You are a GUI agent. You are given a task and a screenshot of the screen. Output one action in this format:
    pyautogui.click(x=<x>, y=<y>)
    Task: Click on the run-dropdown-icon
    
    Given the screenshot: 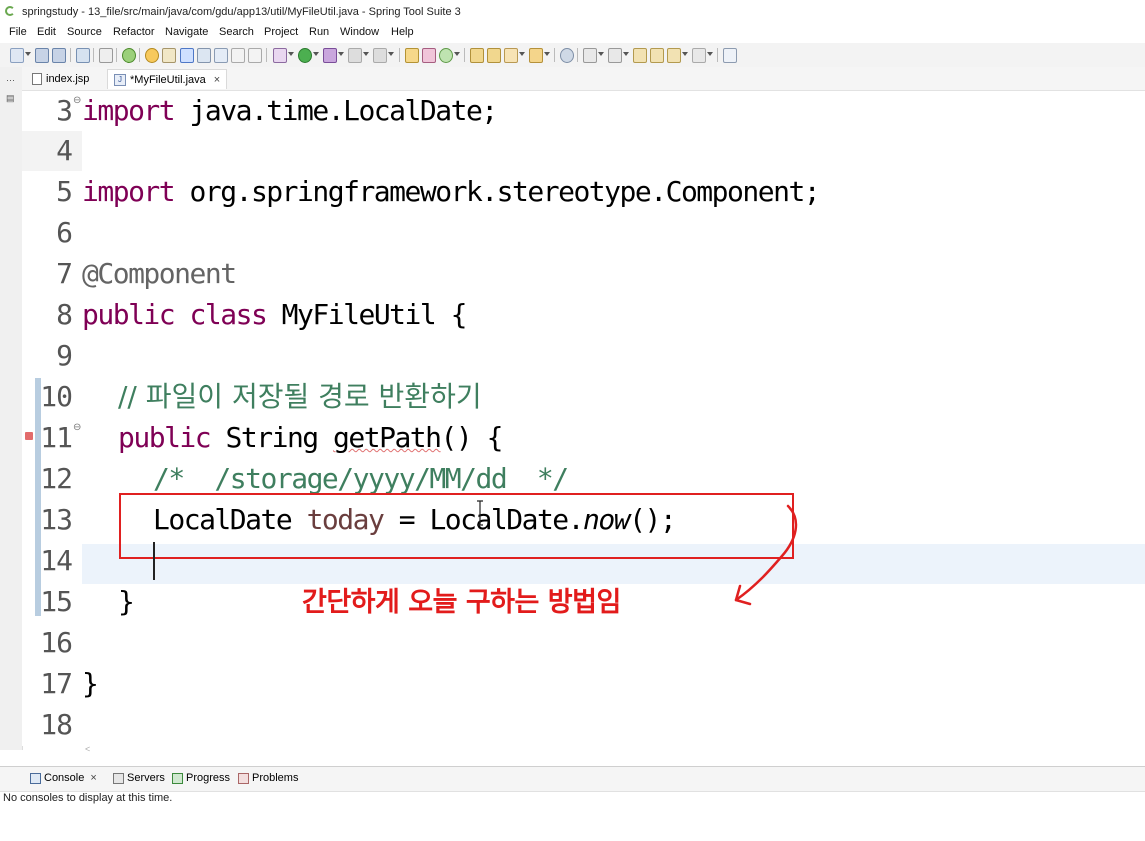 What is the action you would take?
    pyautogui.click(x=316, y=54)
    